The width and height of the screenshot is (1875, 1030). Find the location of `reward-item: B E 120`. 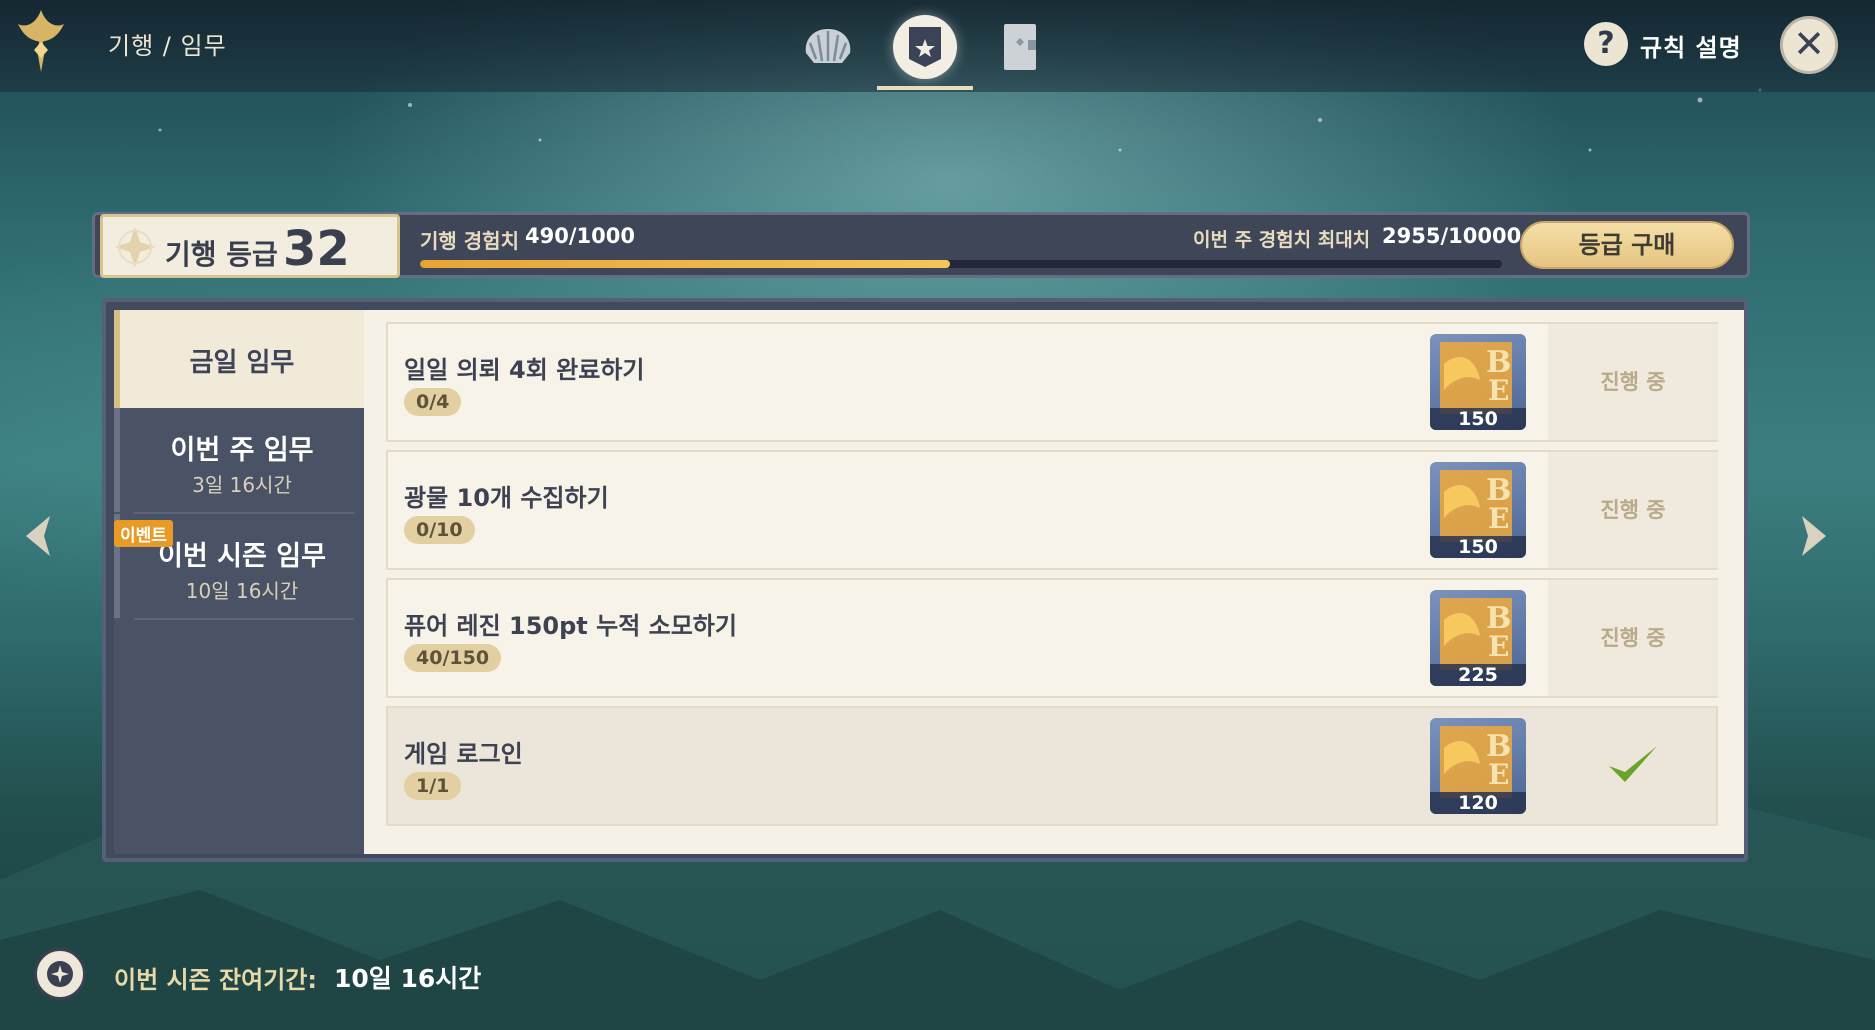

reward-item: B E 120 is located at coordinates (1478, 766).